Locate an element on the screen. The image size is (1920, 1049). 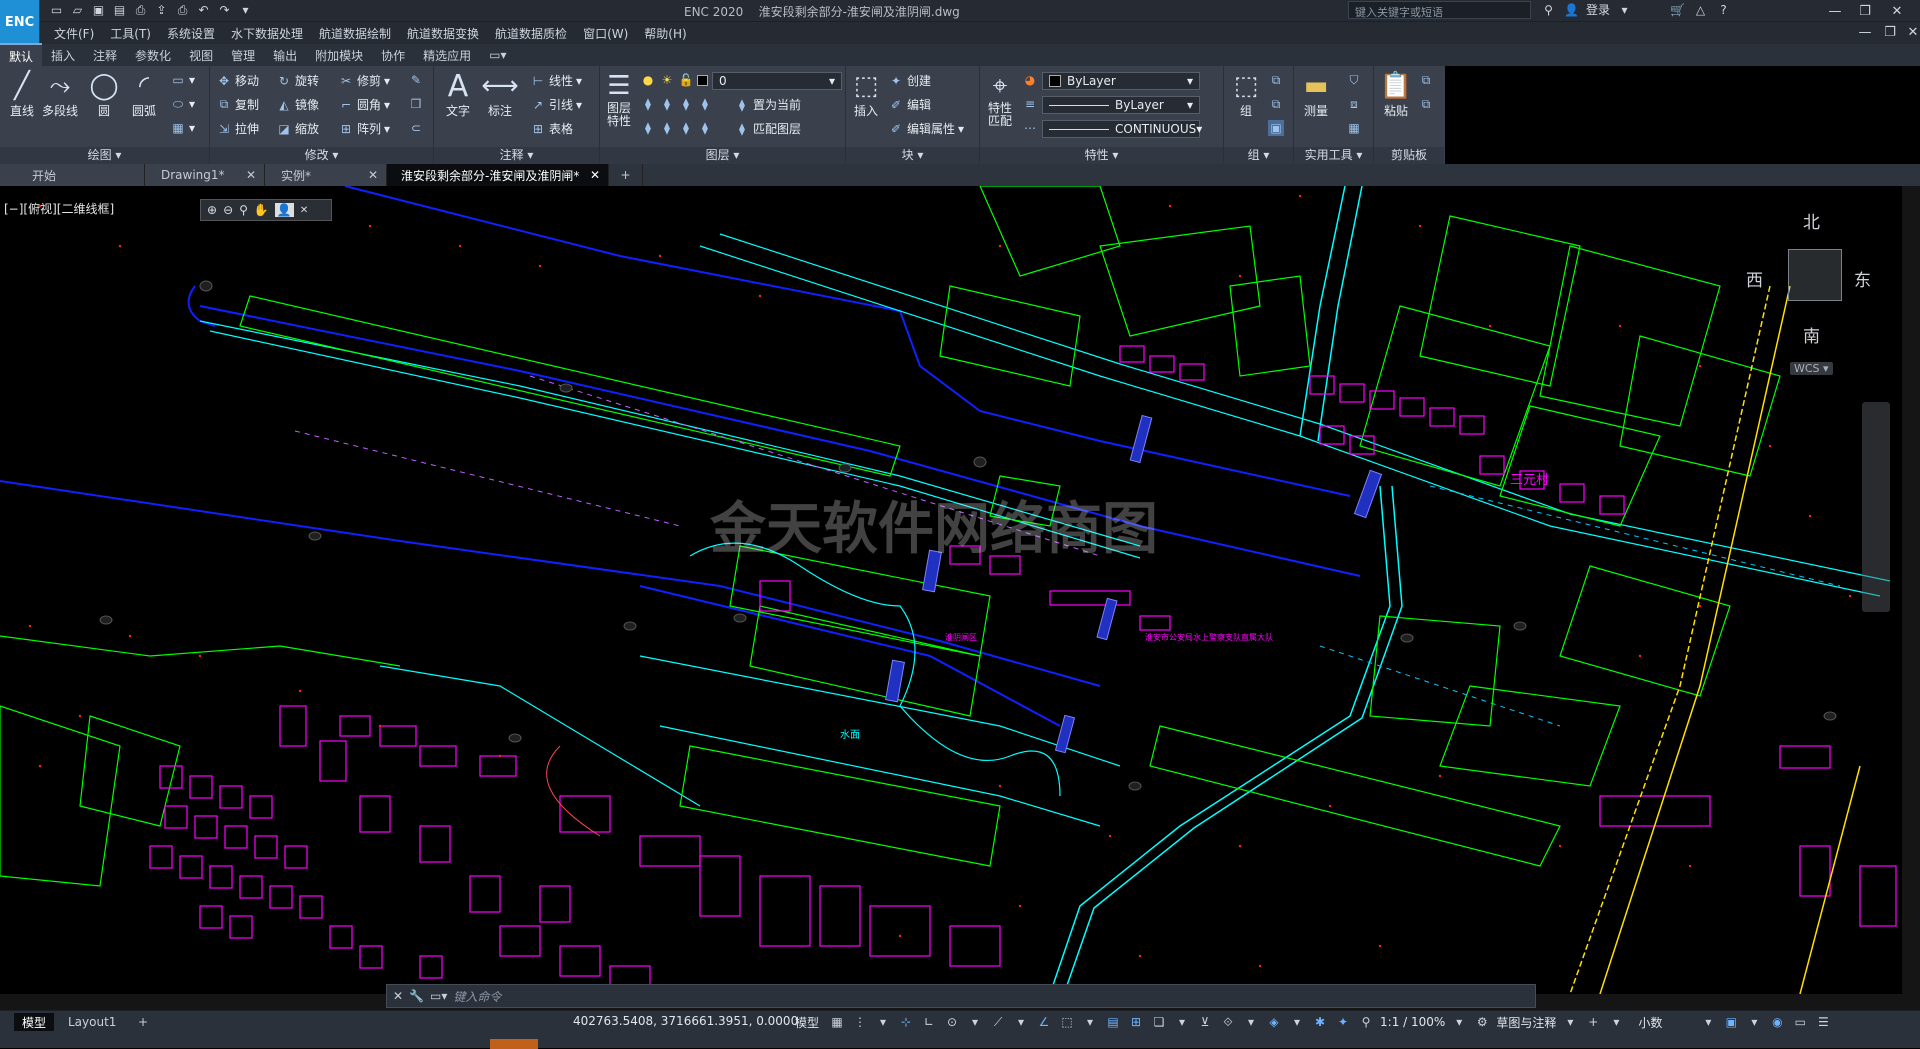
snap-icon: ⋮ is located at coordinates (860, 1022).